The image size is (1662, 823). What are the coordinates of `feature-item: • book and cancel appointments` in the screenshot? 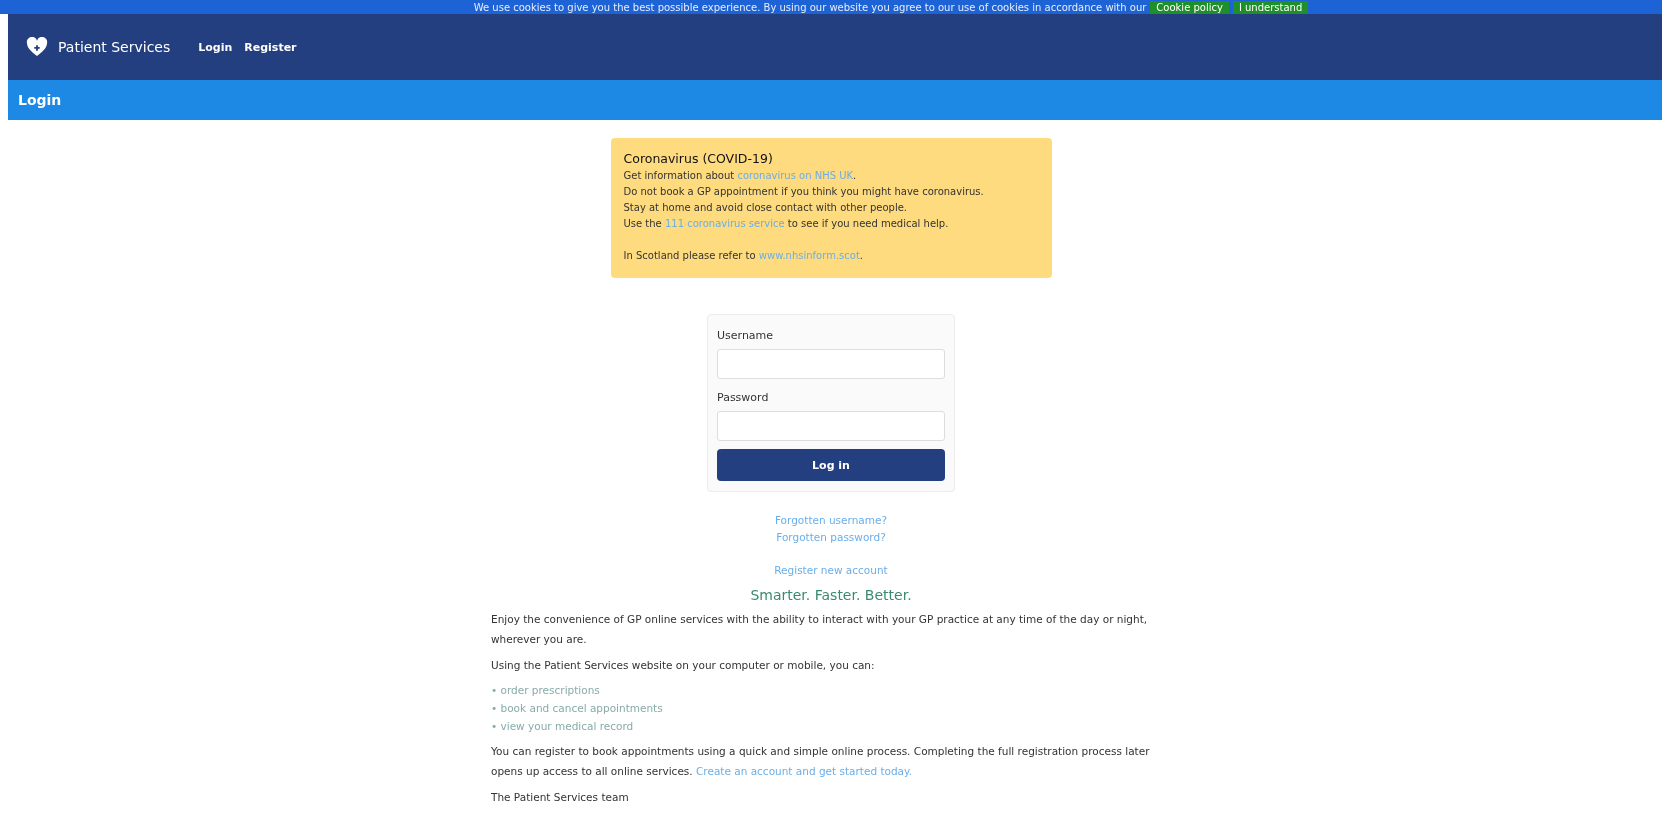 It's located at (577, 708).